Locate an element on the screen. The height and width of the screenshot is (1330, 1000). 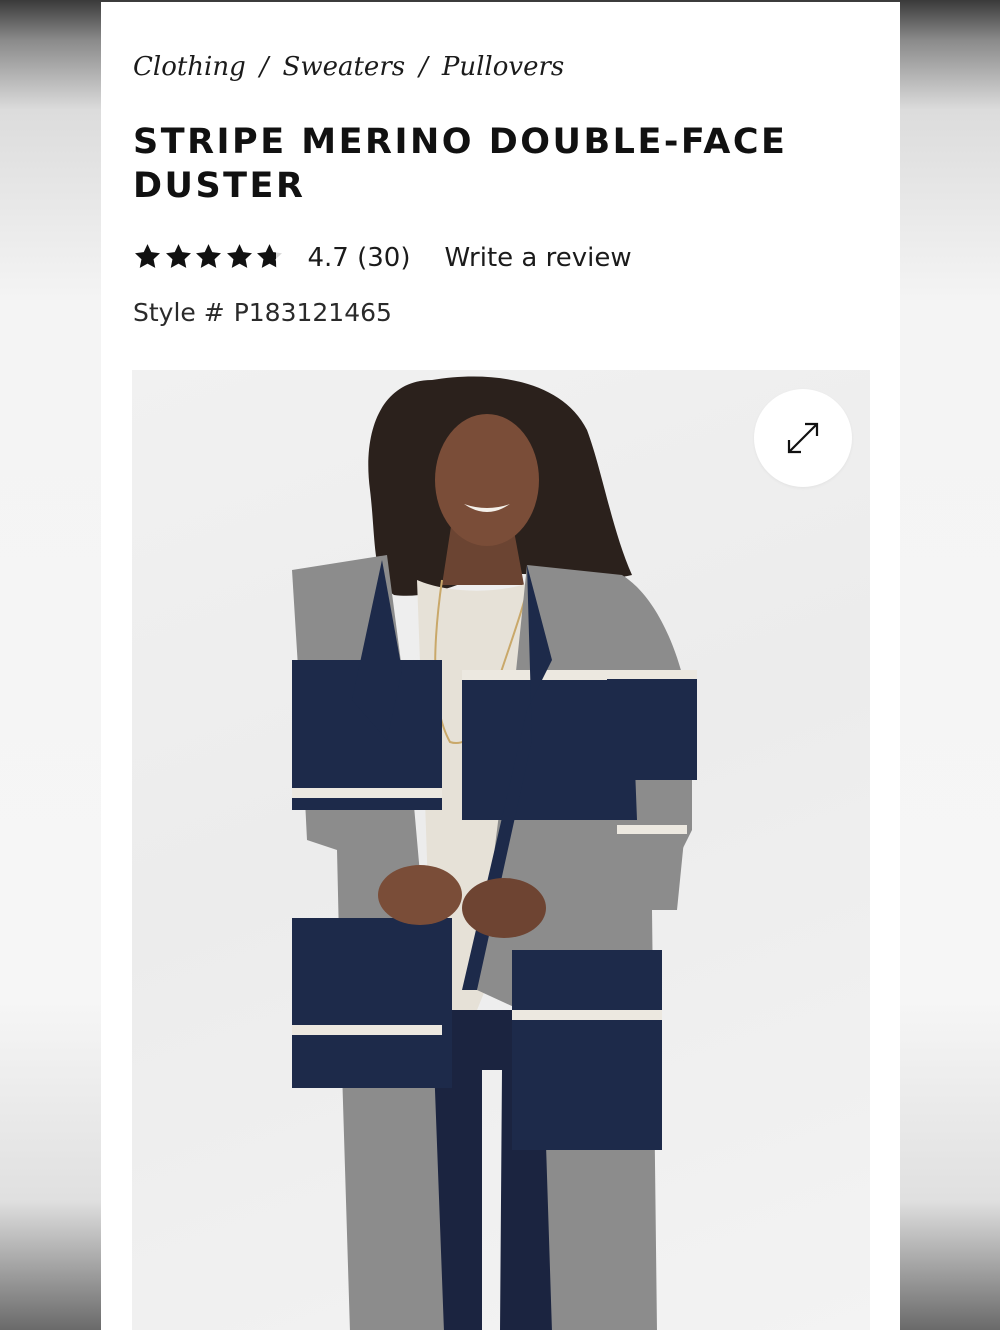
style-number: Style # P183121465 is located at coordinates (262, 312).